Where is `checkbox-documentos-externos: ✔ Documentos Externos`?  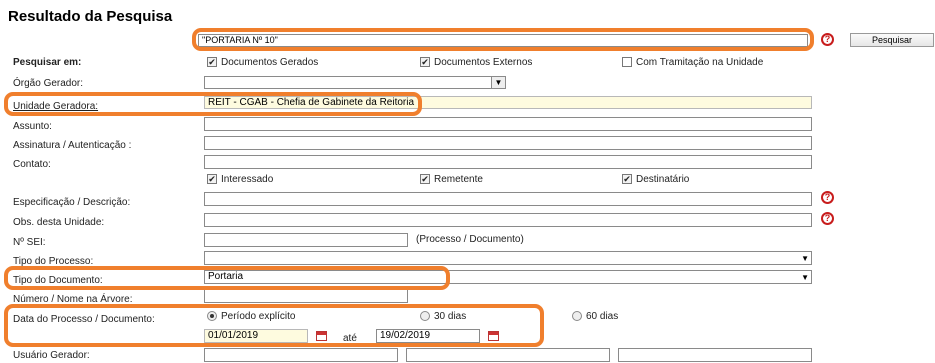 checkbox-documentos-externos: ✔ Documentos Externos is located at coordinates (476, 62).